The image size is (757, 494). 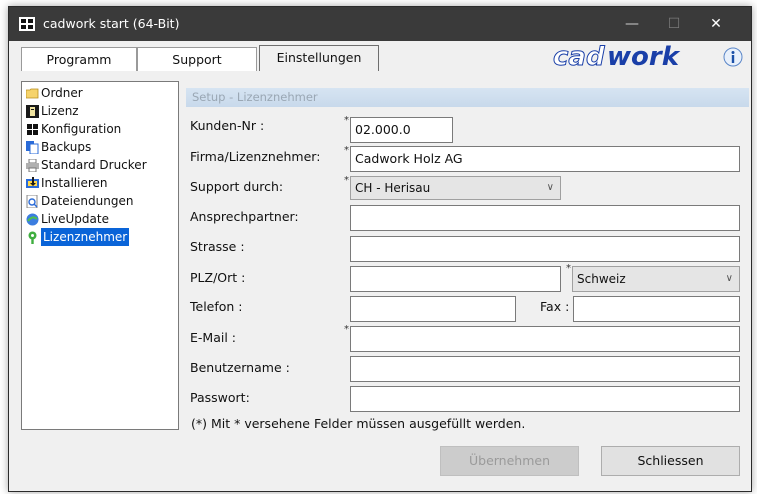 I want to click on telefon-field, so click(x=433, y=309).